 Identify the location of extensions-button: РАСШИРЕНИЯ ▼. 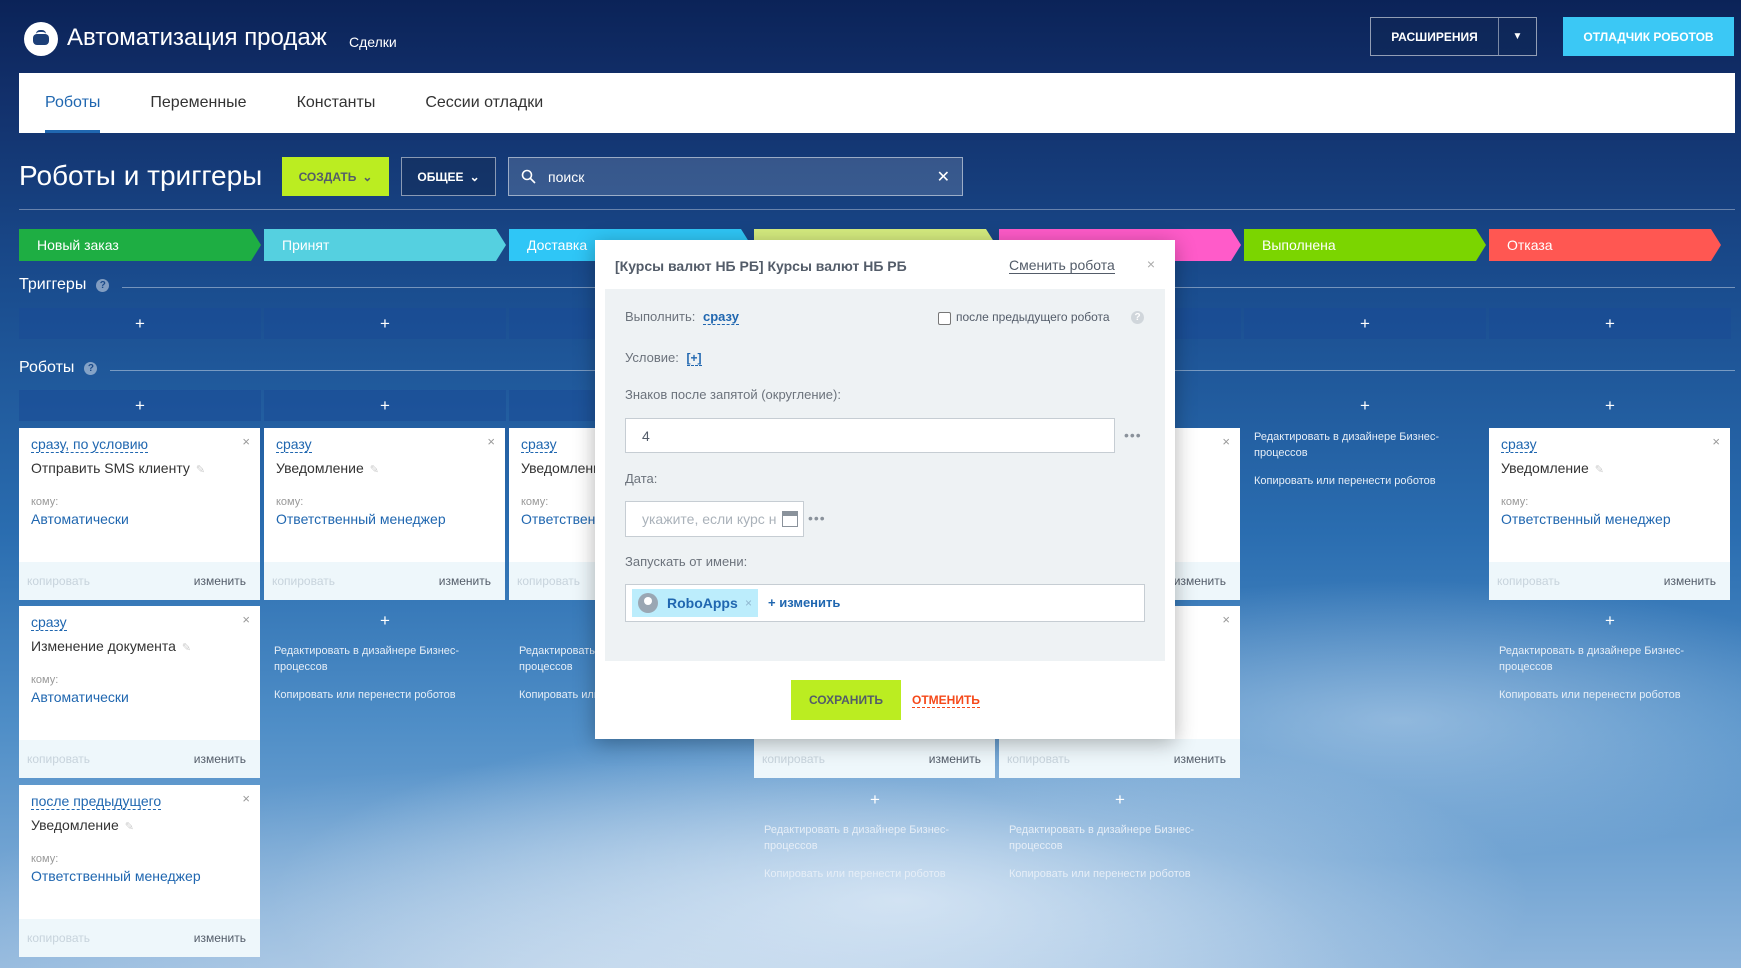
(1453, 36).